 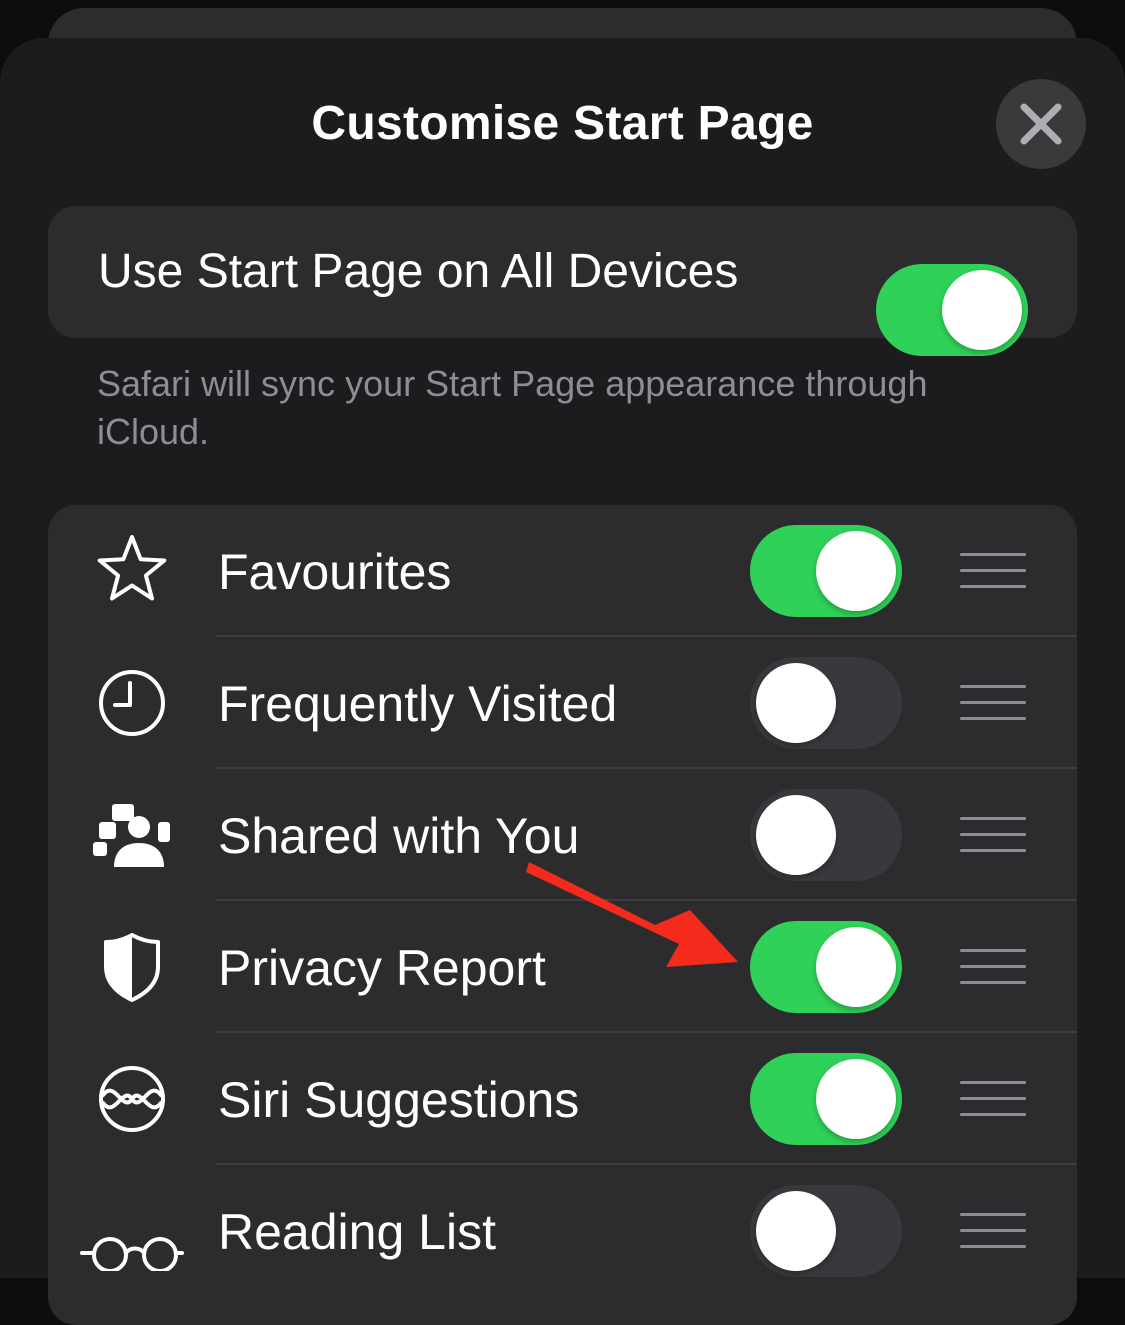 I want to click on section-row-shared-with-you: Shared with You, so click(x=562, y=835).